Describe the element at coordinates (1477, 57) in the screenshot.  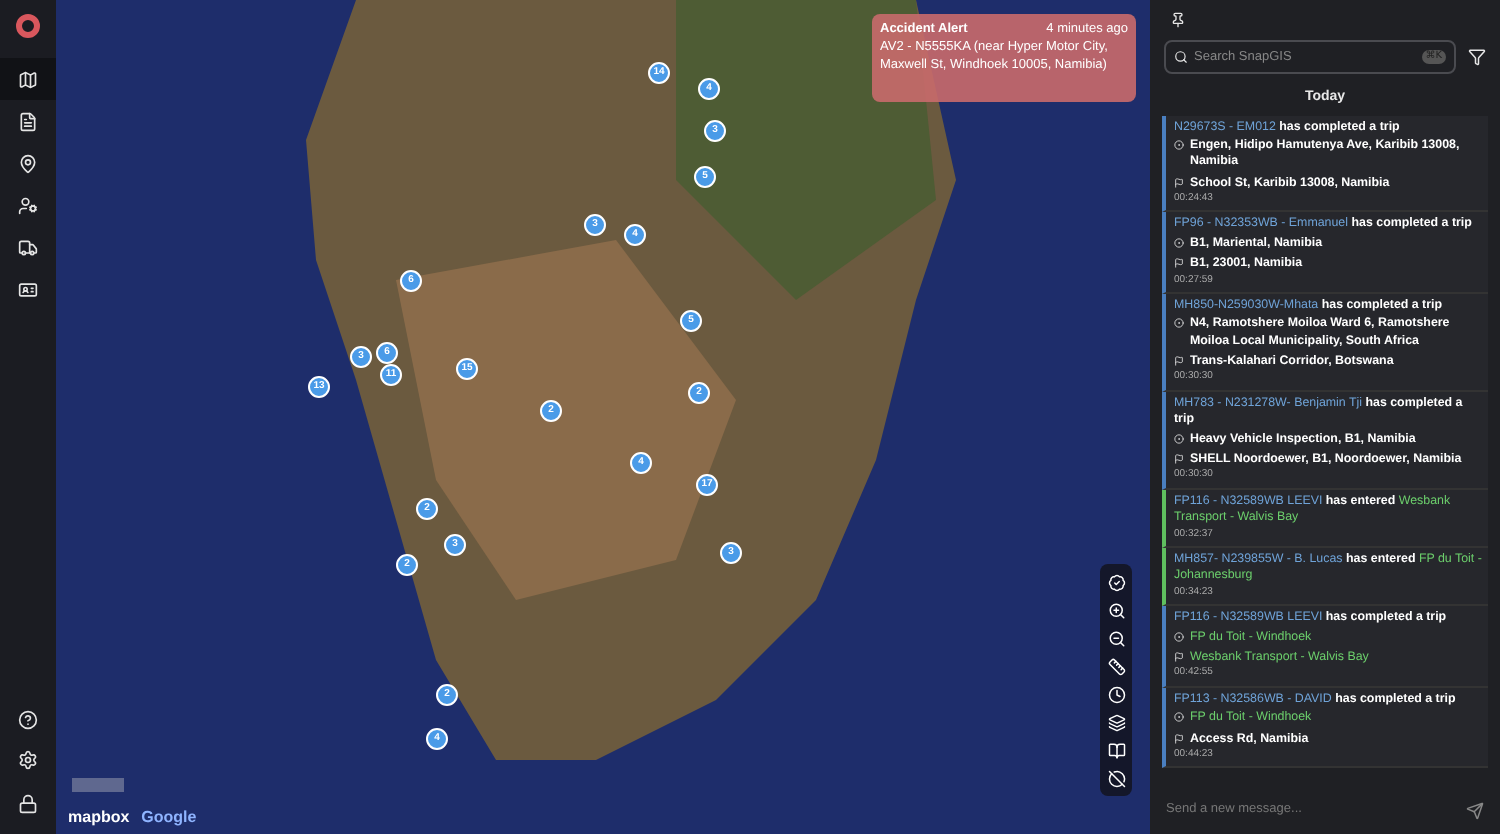
I see `filter-icon` at that location.